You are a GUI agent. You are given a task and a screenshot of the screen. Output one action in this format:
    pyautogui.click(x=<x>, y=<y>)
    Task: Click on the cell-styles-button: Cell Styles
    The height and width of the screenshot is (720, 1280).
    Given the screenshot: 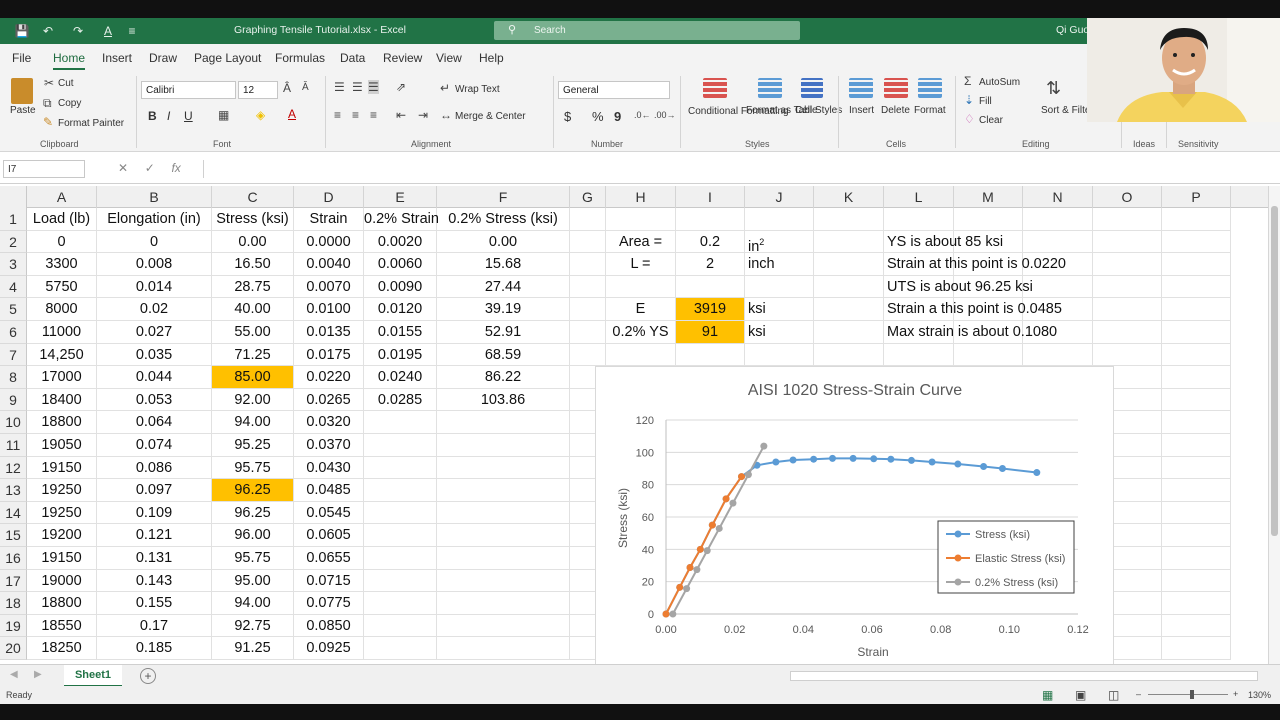 What is the action you would take?
    pyautogui.click(x=818, y=110)
    